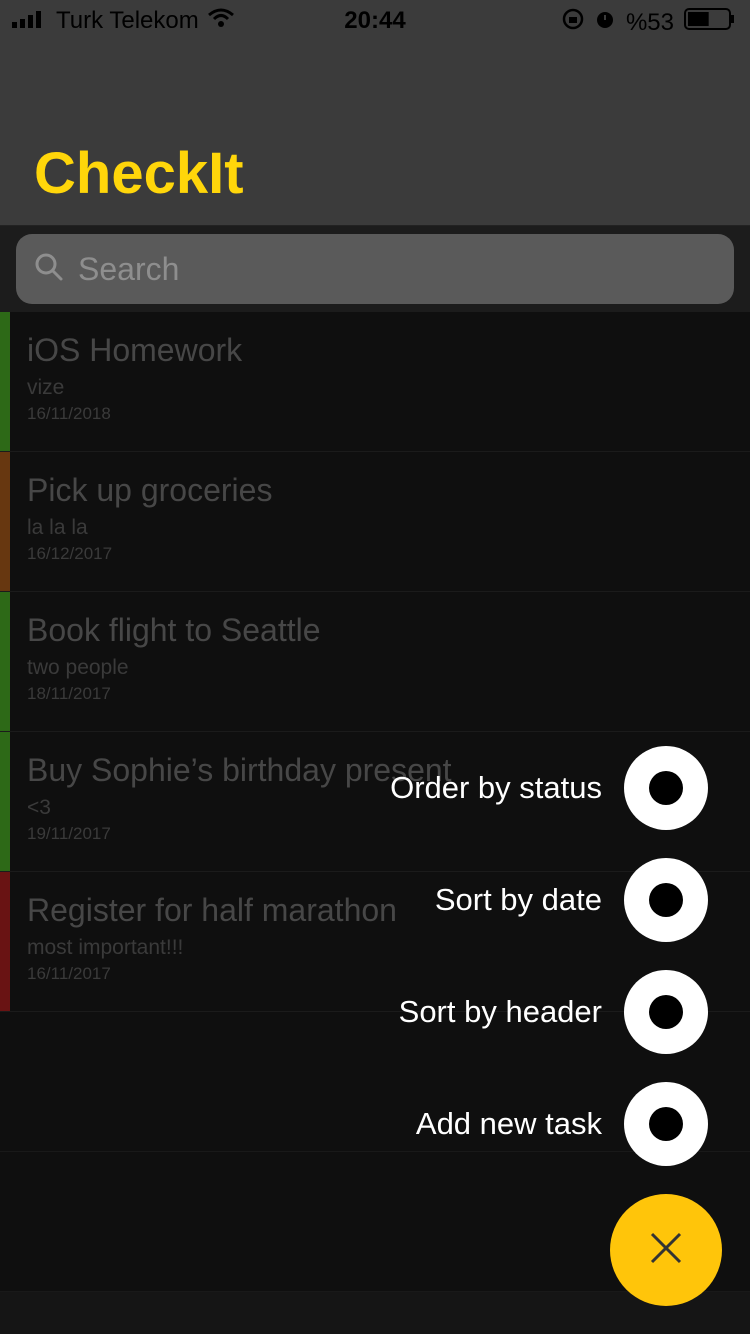  Describe the element at coordinates (518, 899) in the screenshot. I see `menu-label: Sort by date` at that location.